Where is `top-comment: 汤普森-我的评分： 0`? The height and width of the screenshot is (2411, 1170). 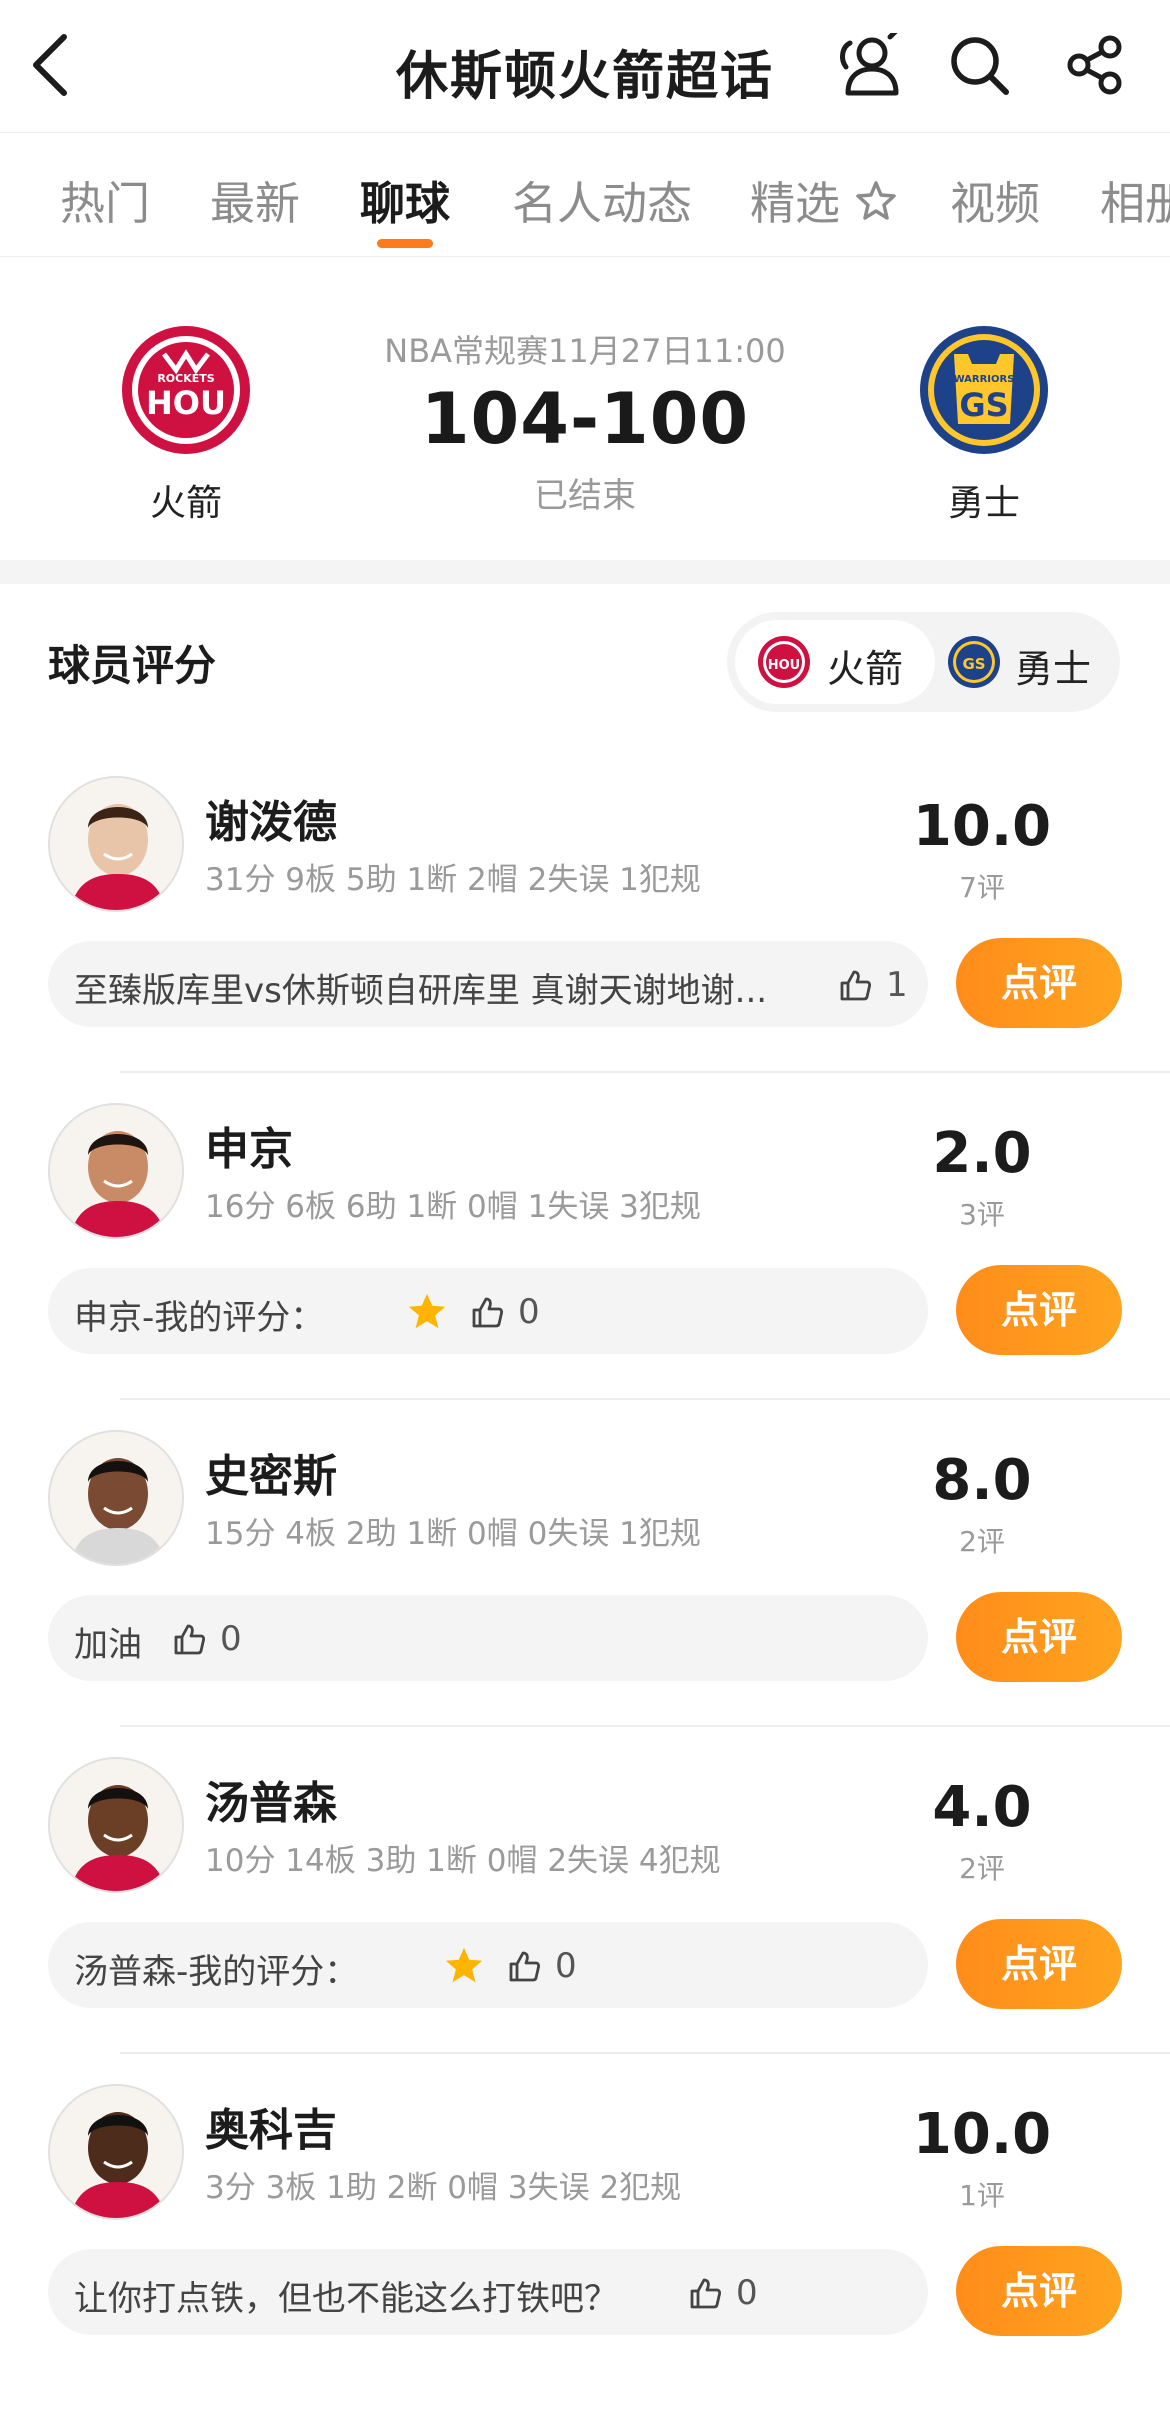
top-comment: 汤普森-我的评分： 0 is located at coordinates (488, 1965).